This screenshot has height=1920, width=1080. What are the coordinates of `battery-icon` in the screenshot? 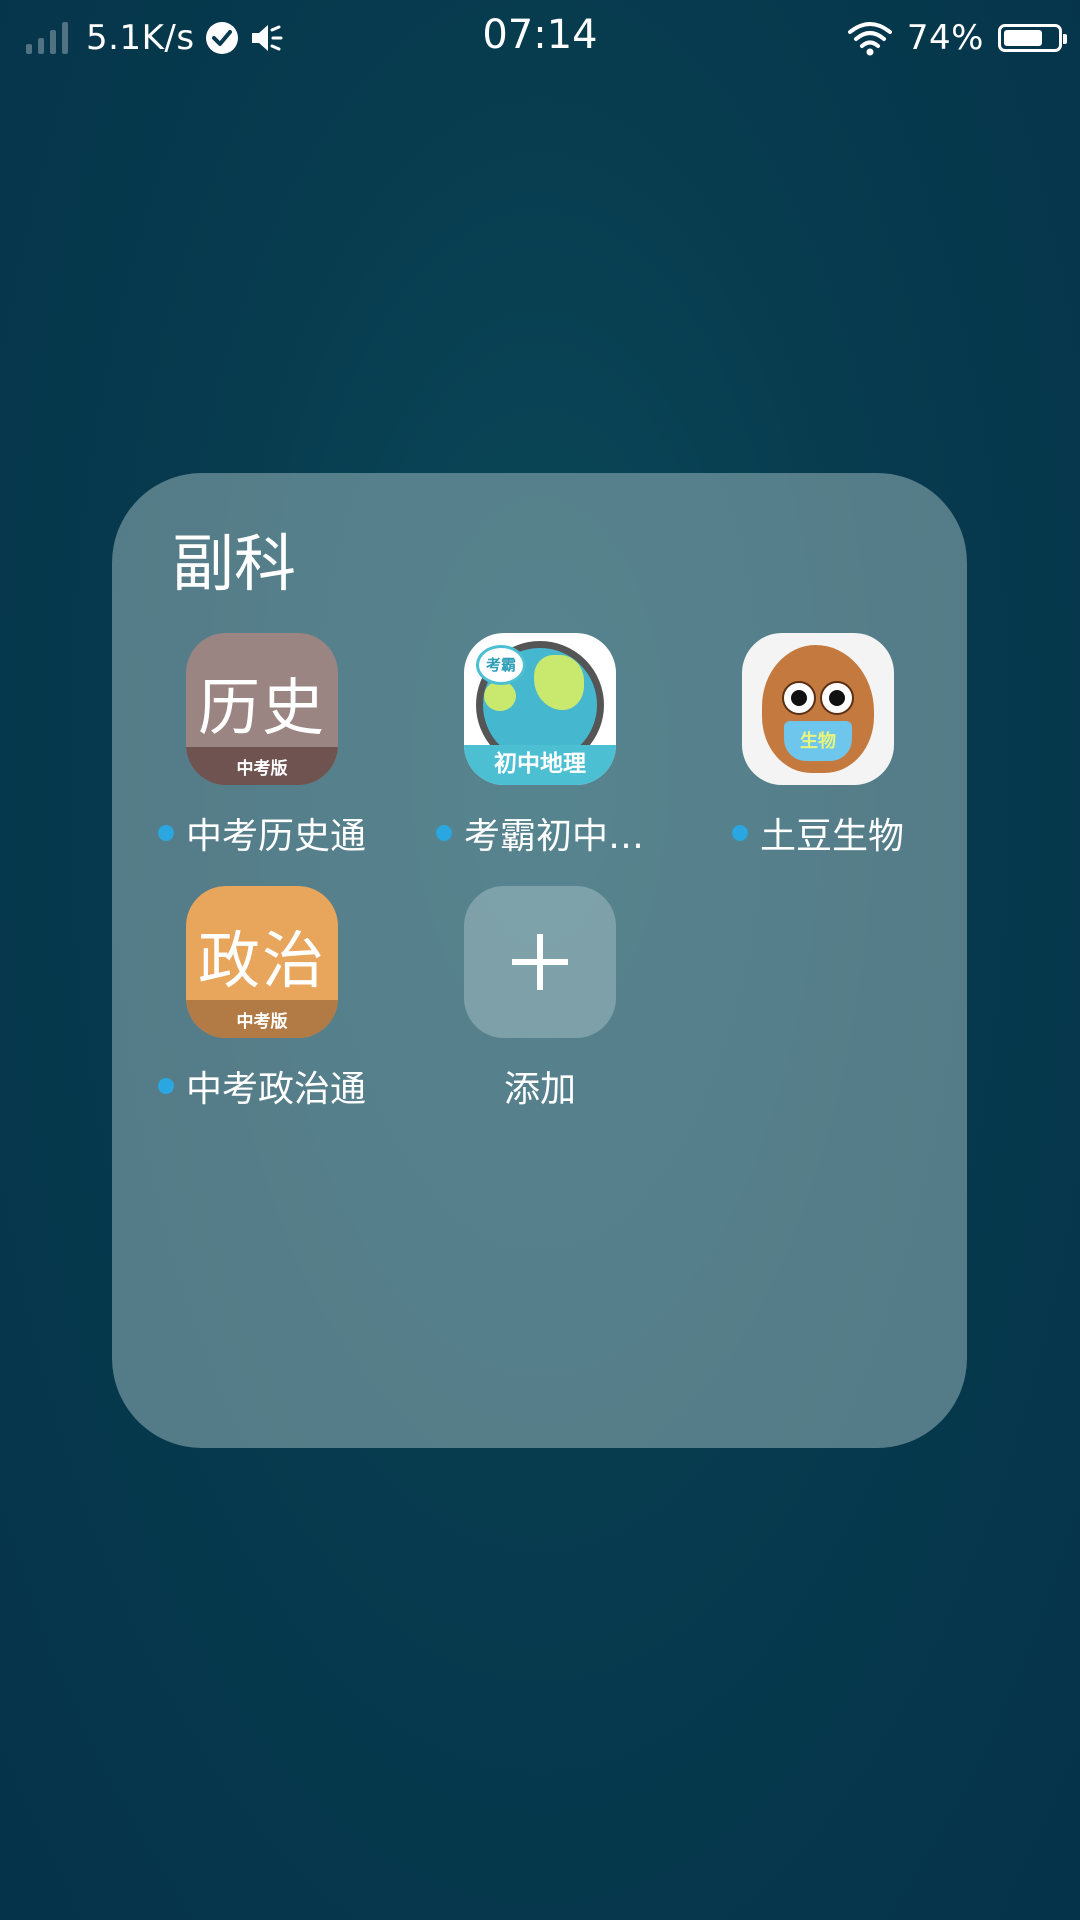 It's located at (1032, 38).